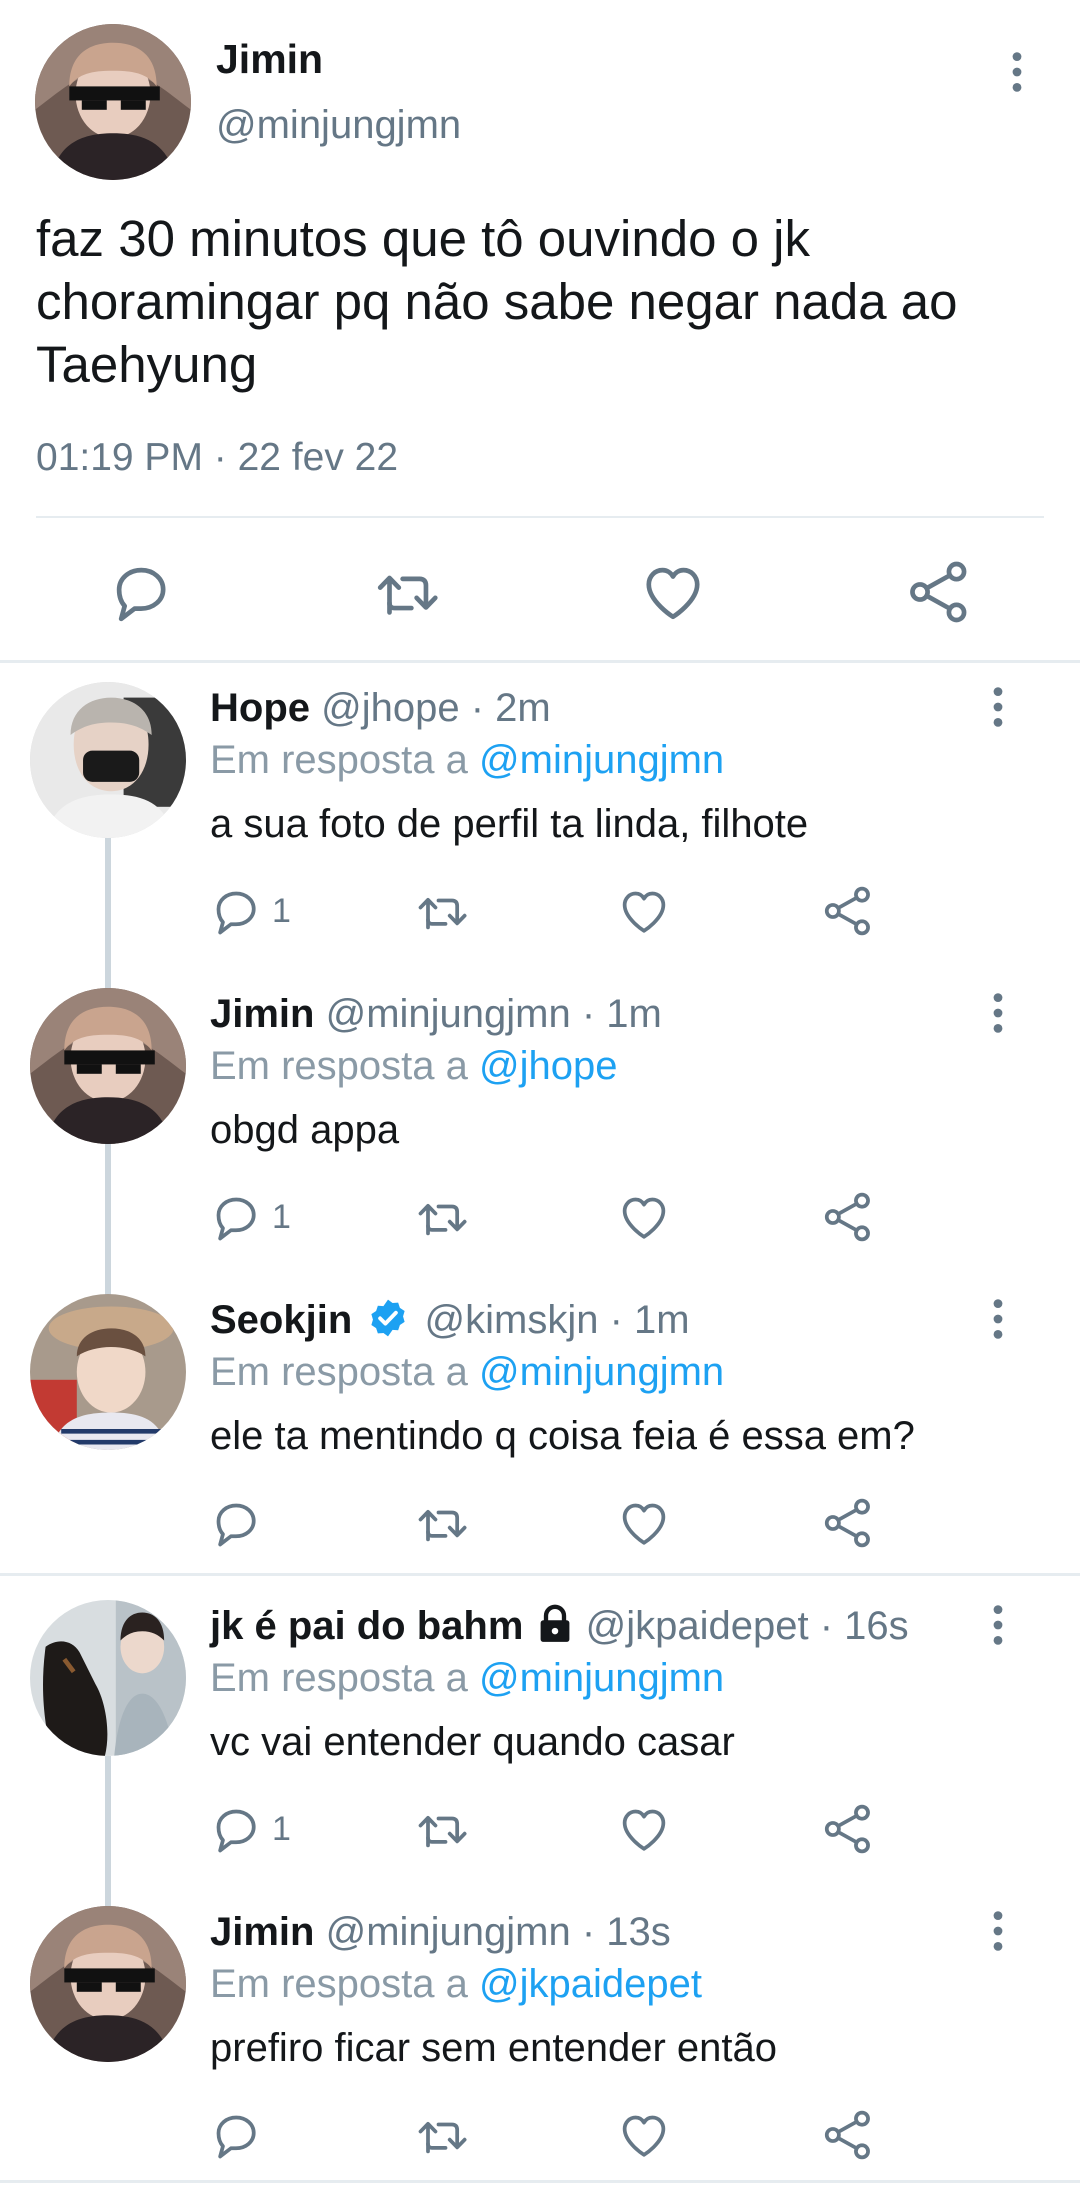 This screenshot has height=2187, width=1080. What do you see at coordinates (509, 824) in the screenshot?
I see `reply-text: a sua foto de perfil ta linda, filhote` at bounding box center [509, 824].